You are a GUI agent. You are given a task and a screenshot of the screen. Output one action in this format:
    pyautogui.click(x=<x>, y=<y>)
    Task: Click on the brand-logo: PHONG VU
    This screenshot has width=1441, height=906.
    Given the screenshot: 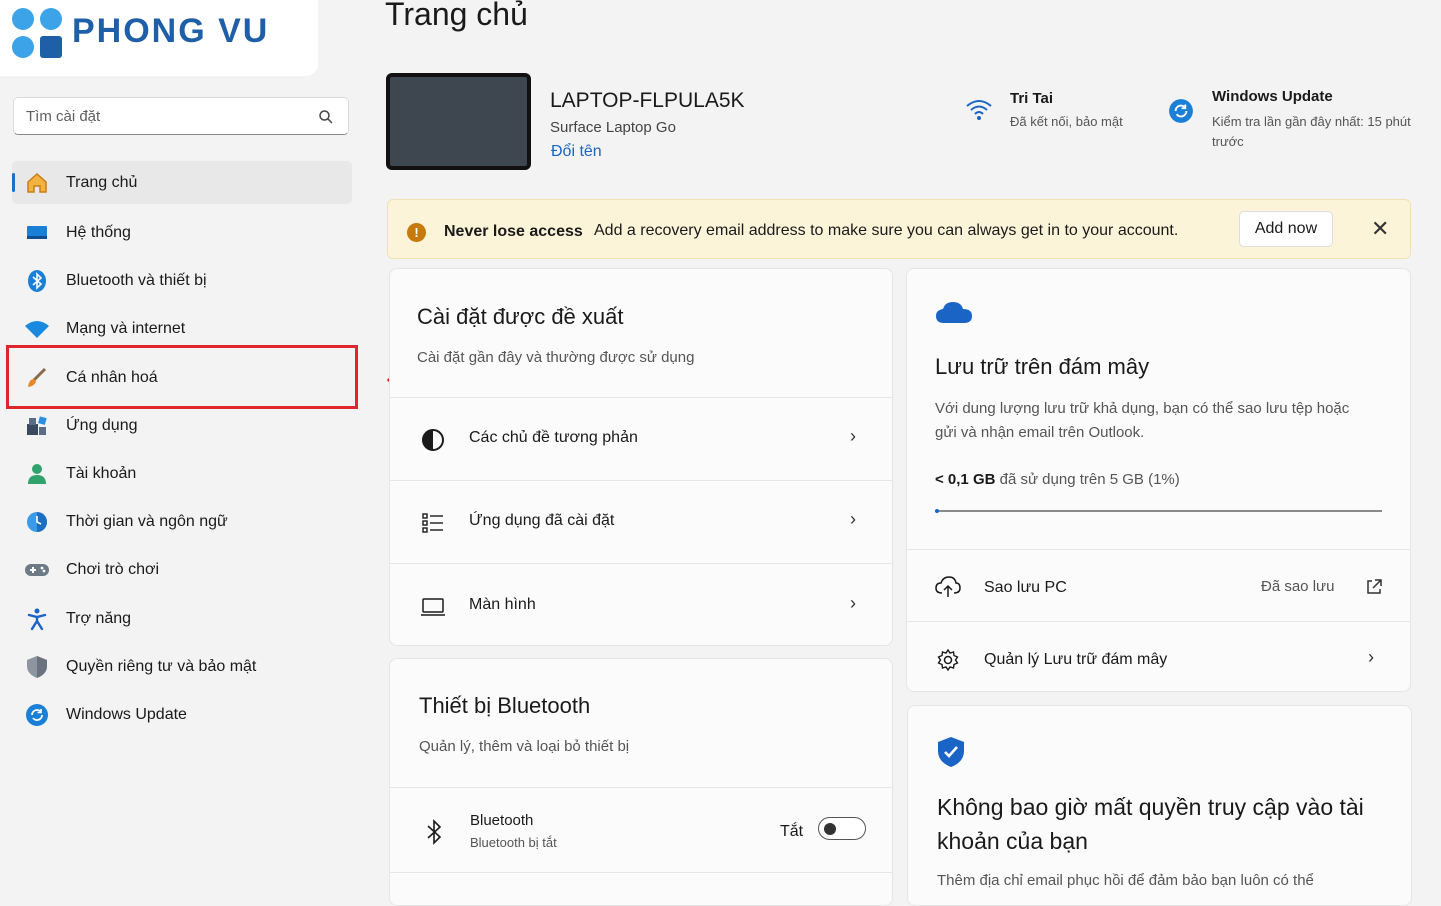 What is the action you would take?
    pyautogui.click(x=159, y=38)
    